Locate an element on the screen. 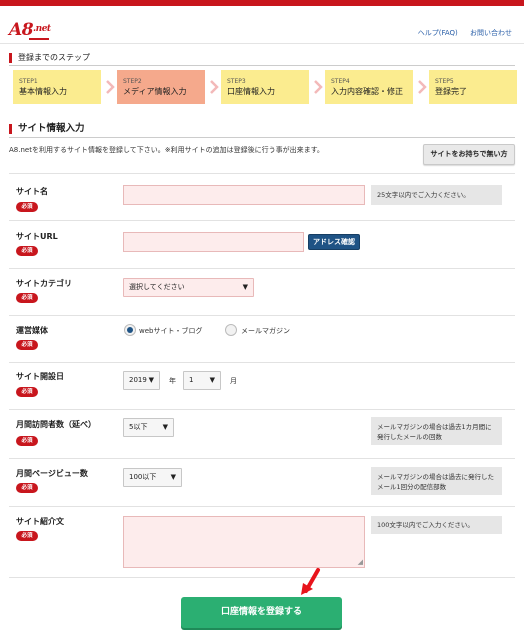  step-5-num: STEP5 is located at coordinates (444, 81).